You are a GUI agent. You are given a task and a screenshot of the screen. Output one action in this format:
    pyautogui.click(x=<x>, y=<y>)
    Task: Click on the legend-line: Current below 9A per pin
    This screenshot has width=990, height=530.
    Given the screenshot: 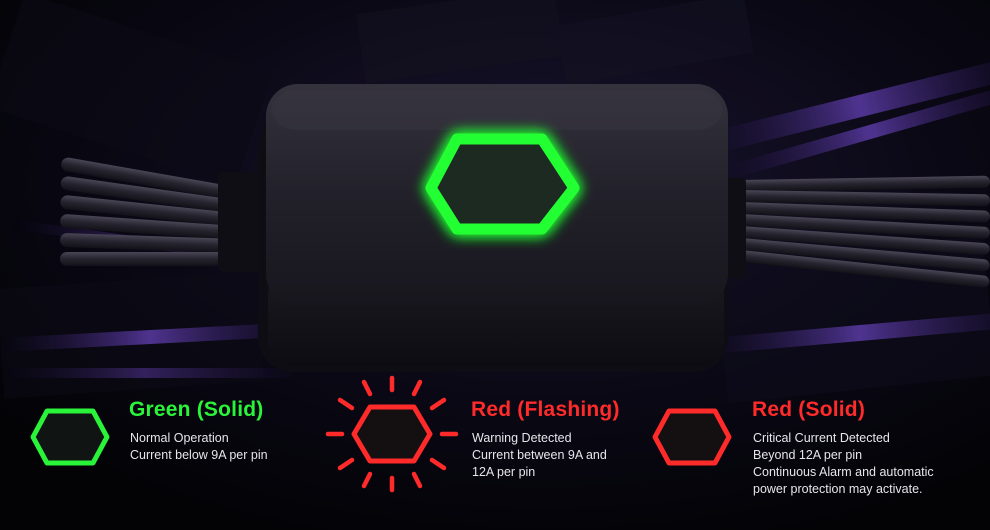 What is the action you would take?
    pyautogui.click(x=199, y=455)
    